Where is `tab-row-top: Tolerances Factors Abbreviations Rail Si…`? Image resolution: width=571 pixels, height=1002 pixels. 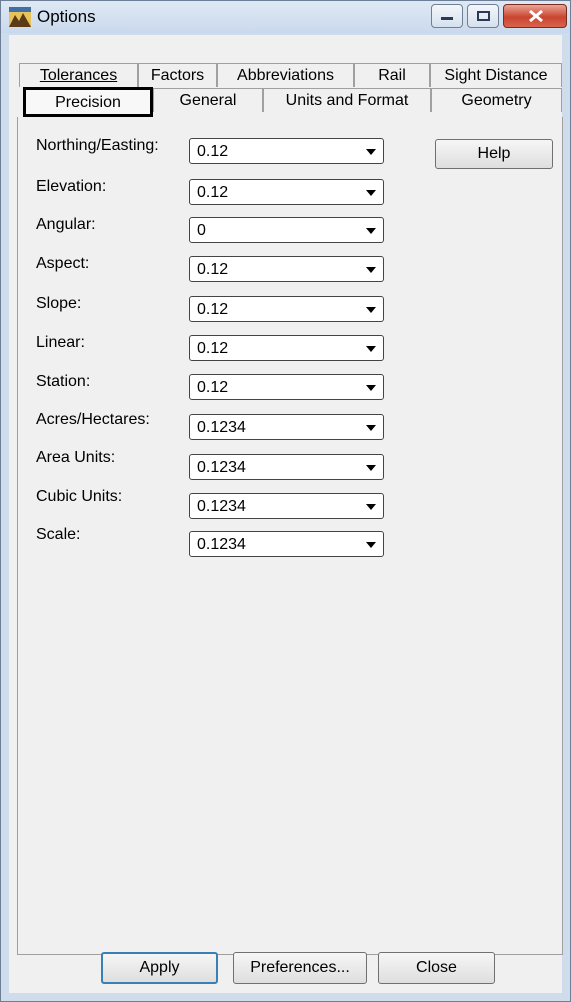 tab-row-top: Tolerances Factors Abbreviations Rail Si… is located at coordinates (285, 75).